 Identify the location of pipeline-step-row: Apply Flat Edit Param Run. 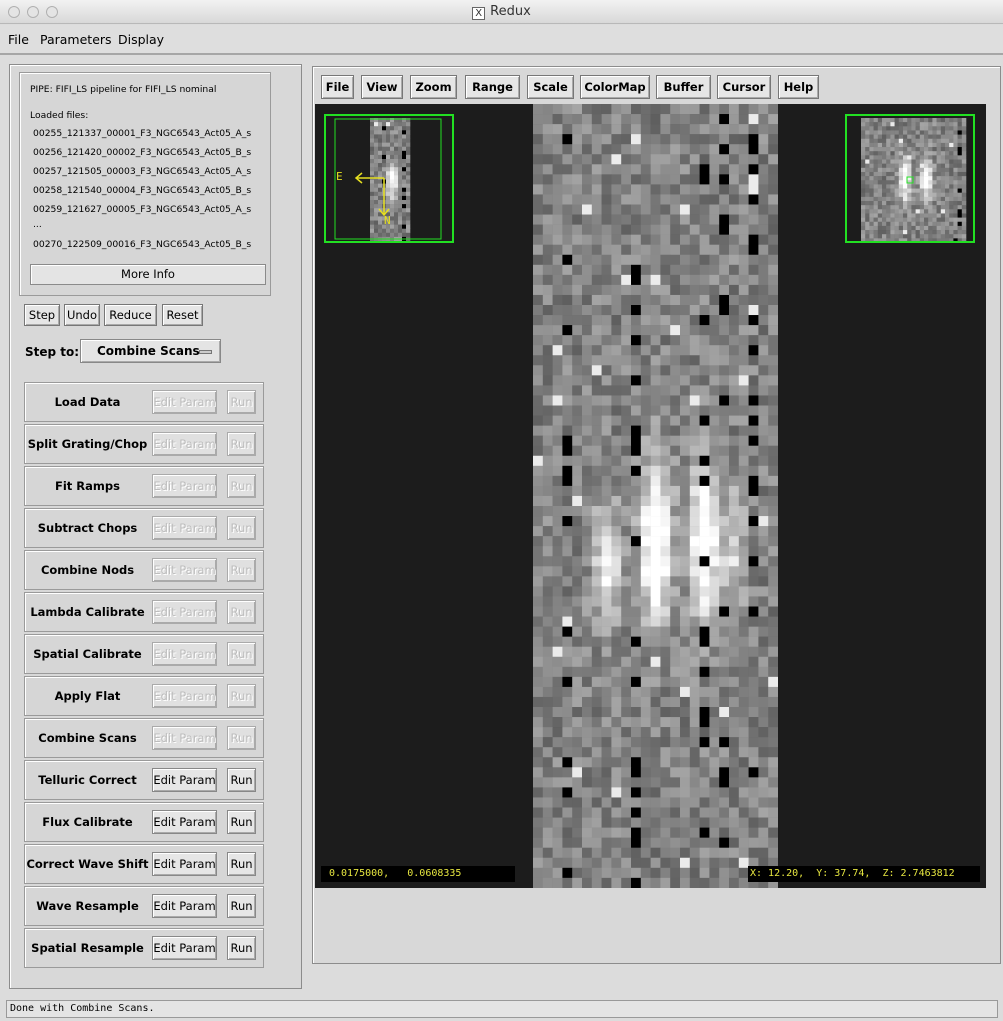
(144, 696).